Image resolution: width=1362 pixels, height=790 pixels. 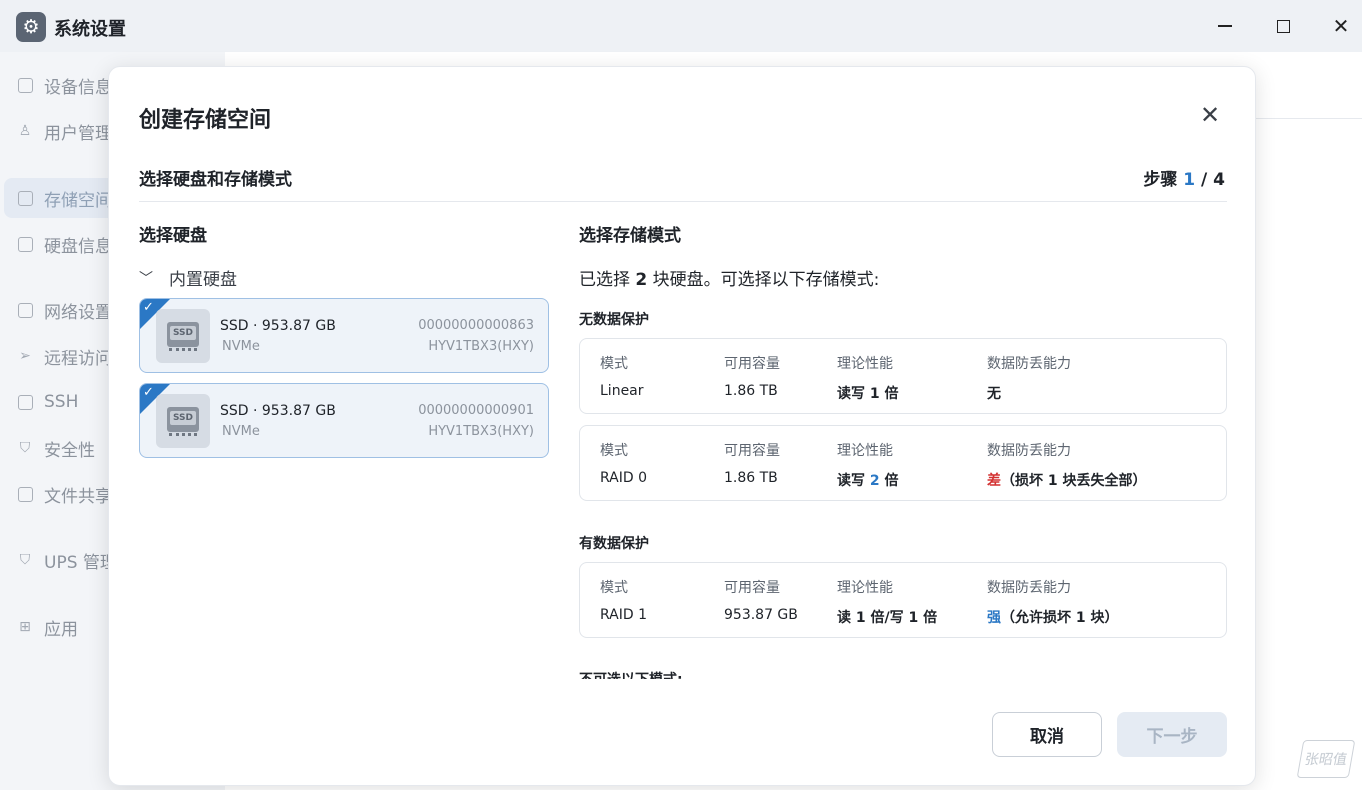 I want to click on mode-capacity: 953.87 GB, so click(x=761, y=615).